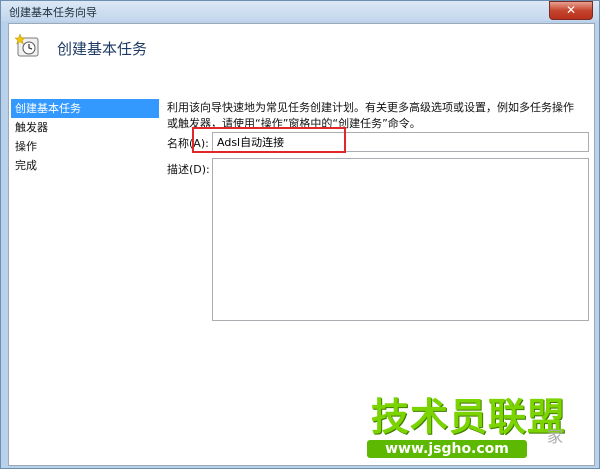  What do you see at coordinates (447, 449) in the screenshot?
I see `watermark-url: www.jsgho.com` at bounding box center [447, 449].